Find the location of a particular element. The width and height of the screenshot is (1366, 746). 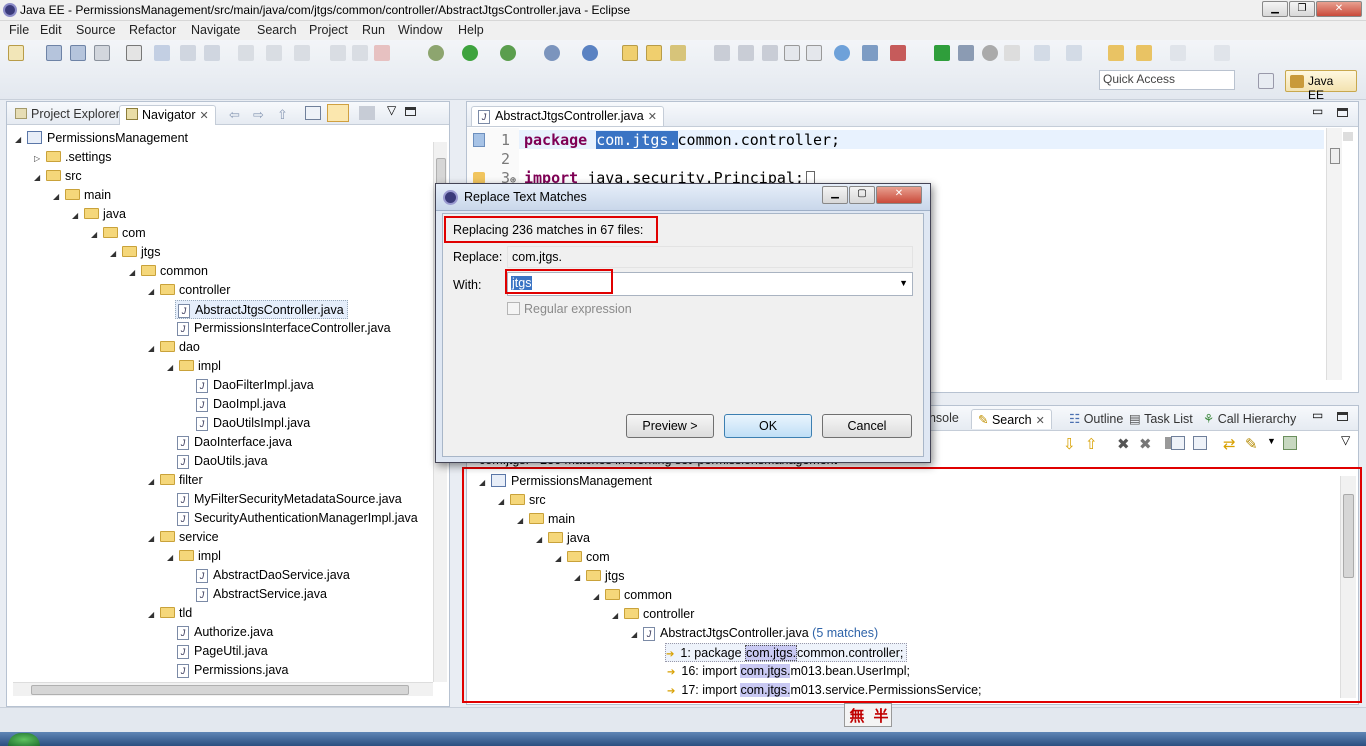

tree-row-authorize: J Authorize.java is located at coordinates (224, 632).